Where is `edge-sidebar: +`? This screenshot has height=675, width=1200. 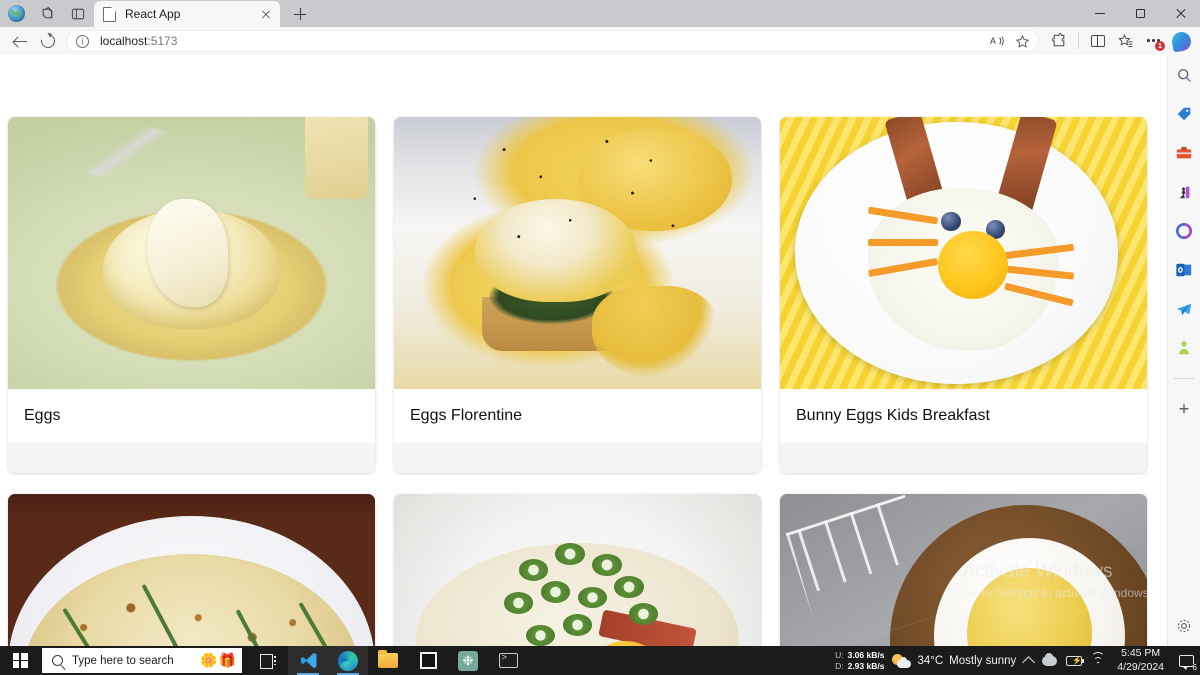 edge-sidebar: + is located at coordinates (1183, 350).